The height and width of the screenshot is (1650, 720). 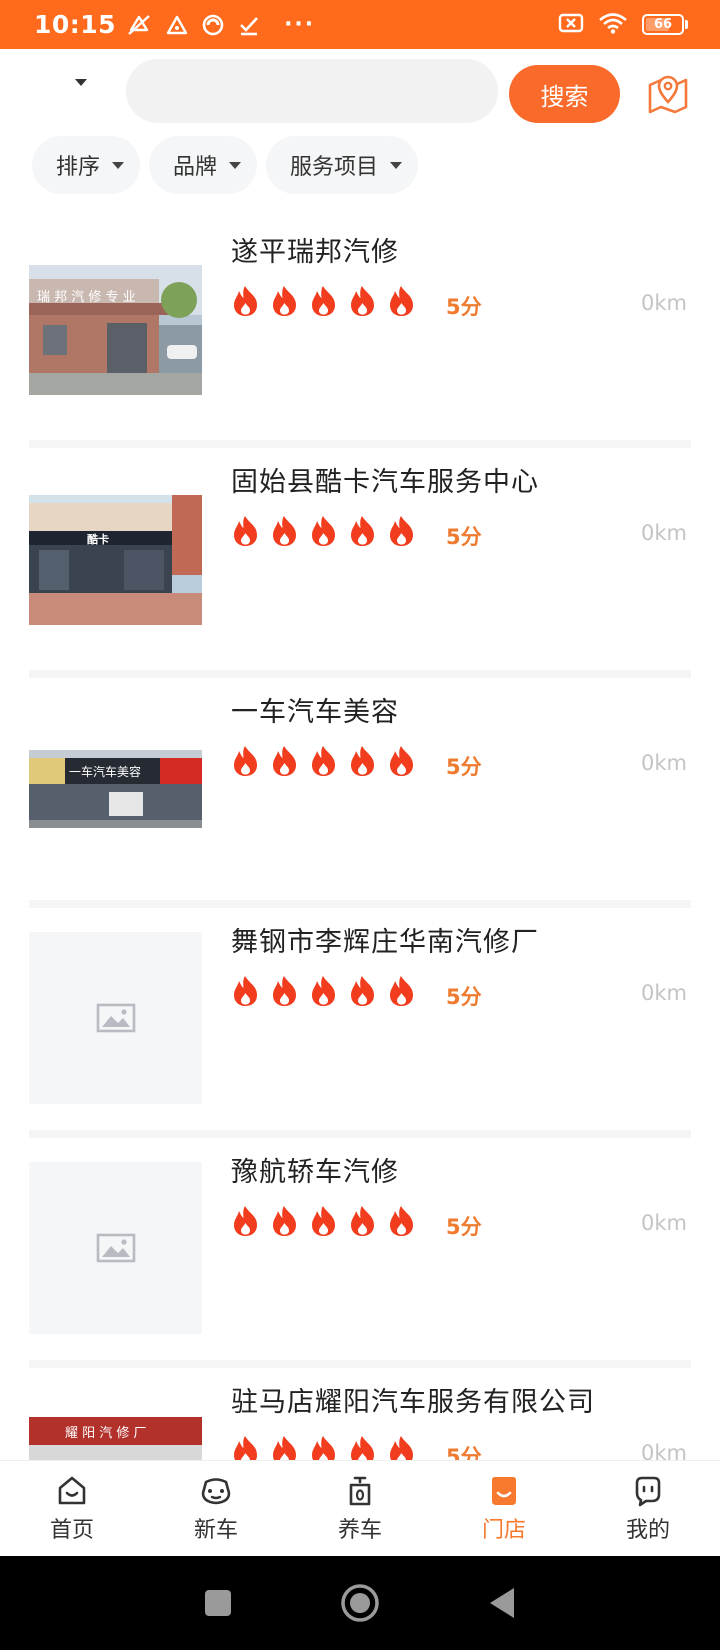 What do you see at coordinates (334, 167) in the screenshot?
I see `filter-label: 服务项目` at bounding box center [334, 167].